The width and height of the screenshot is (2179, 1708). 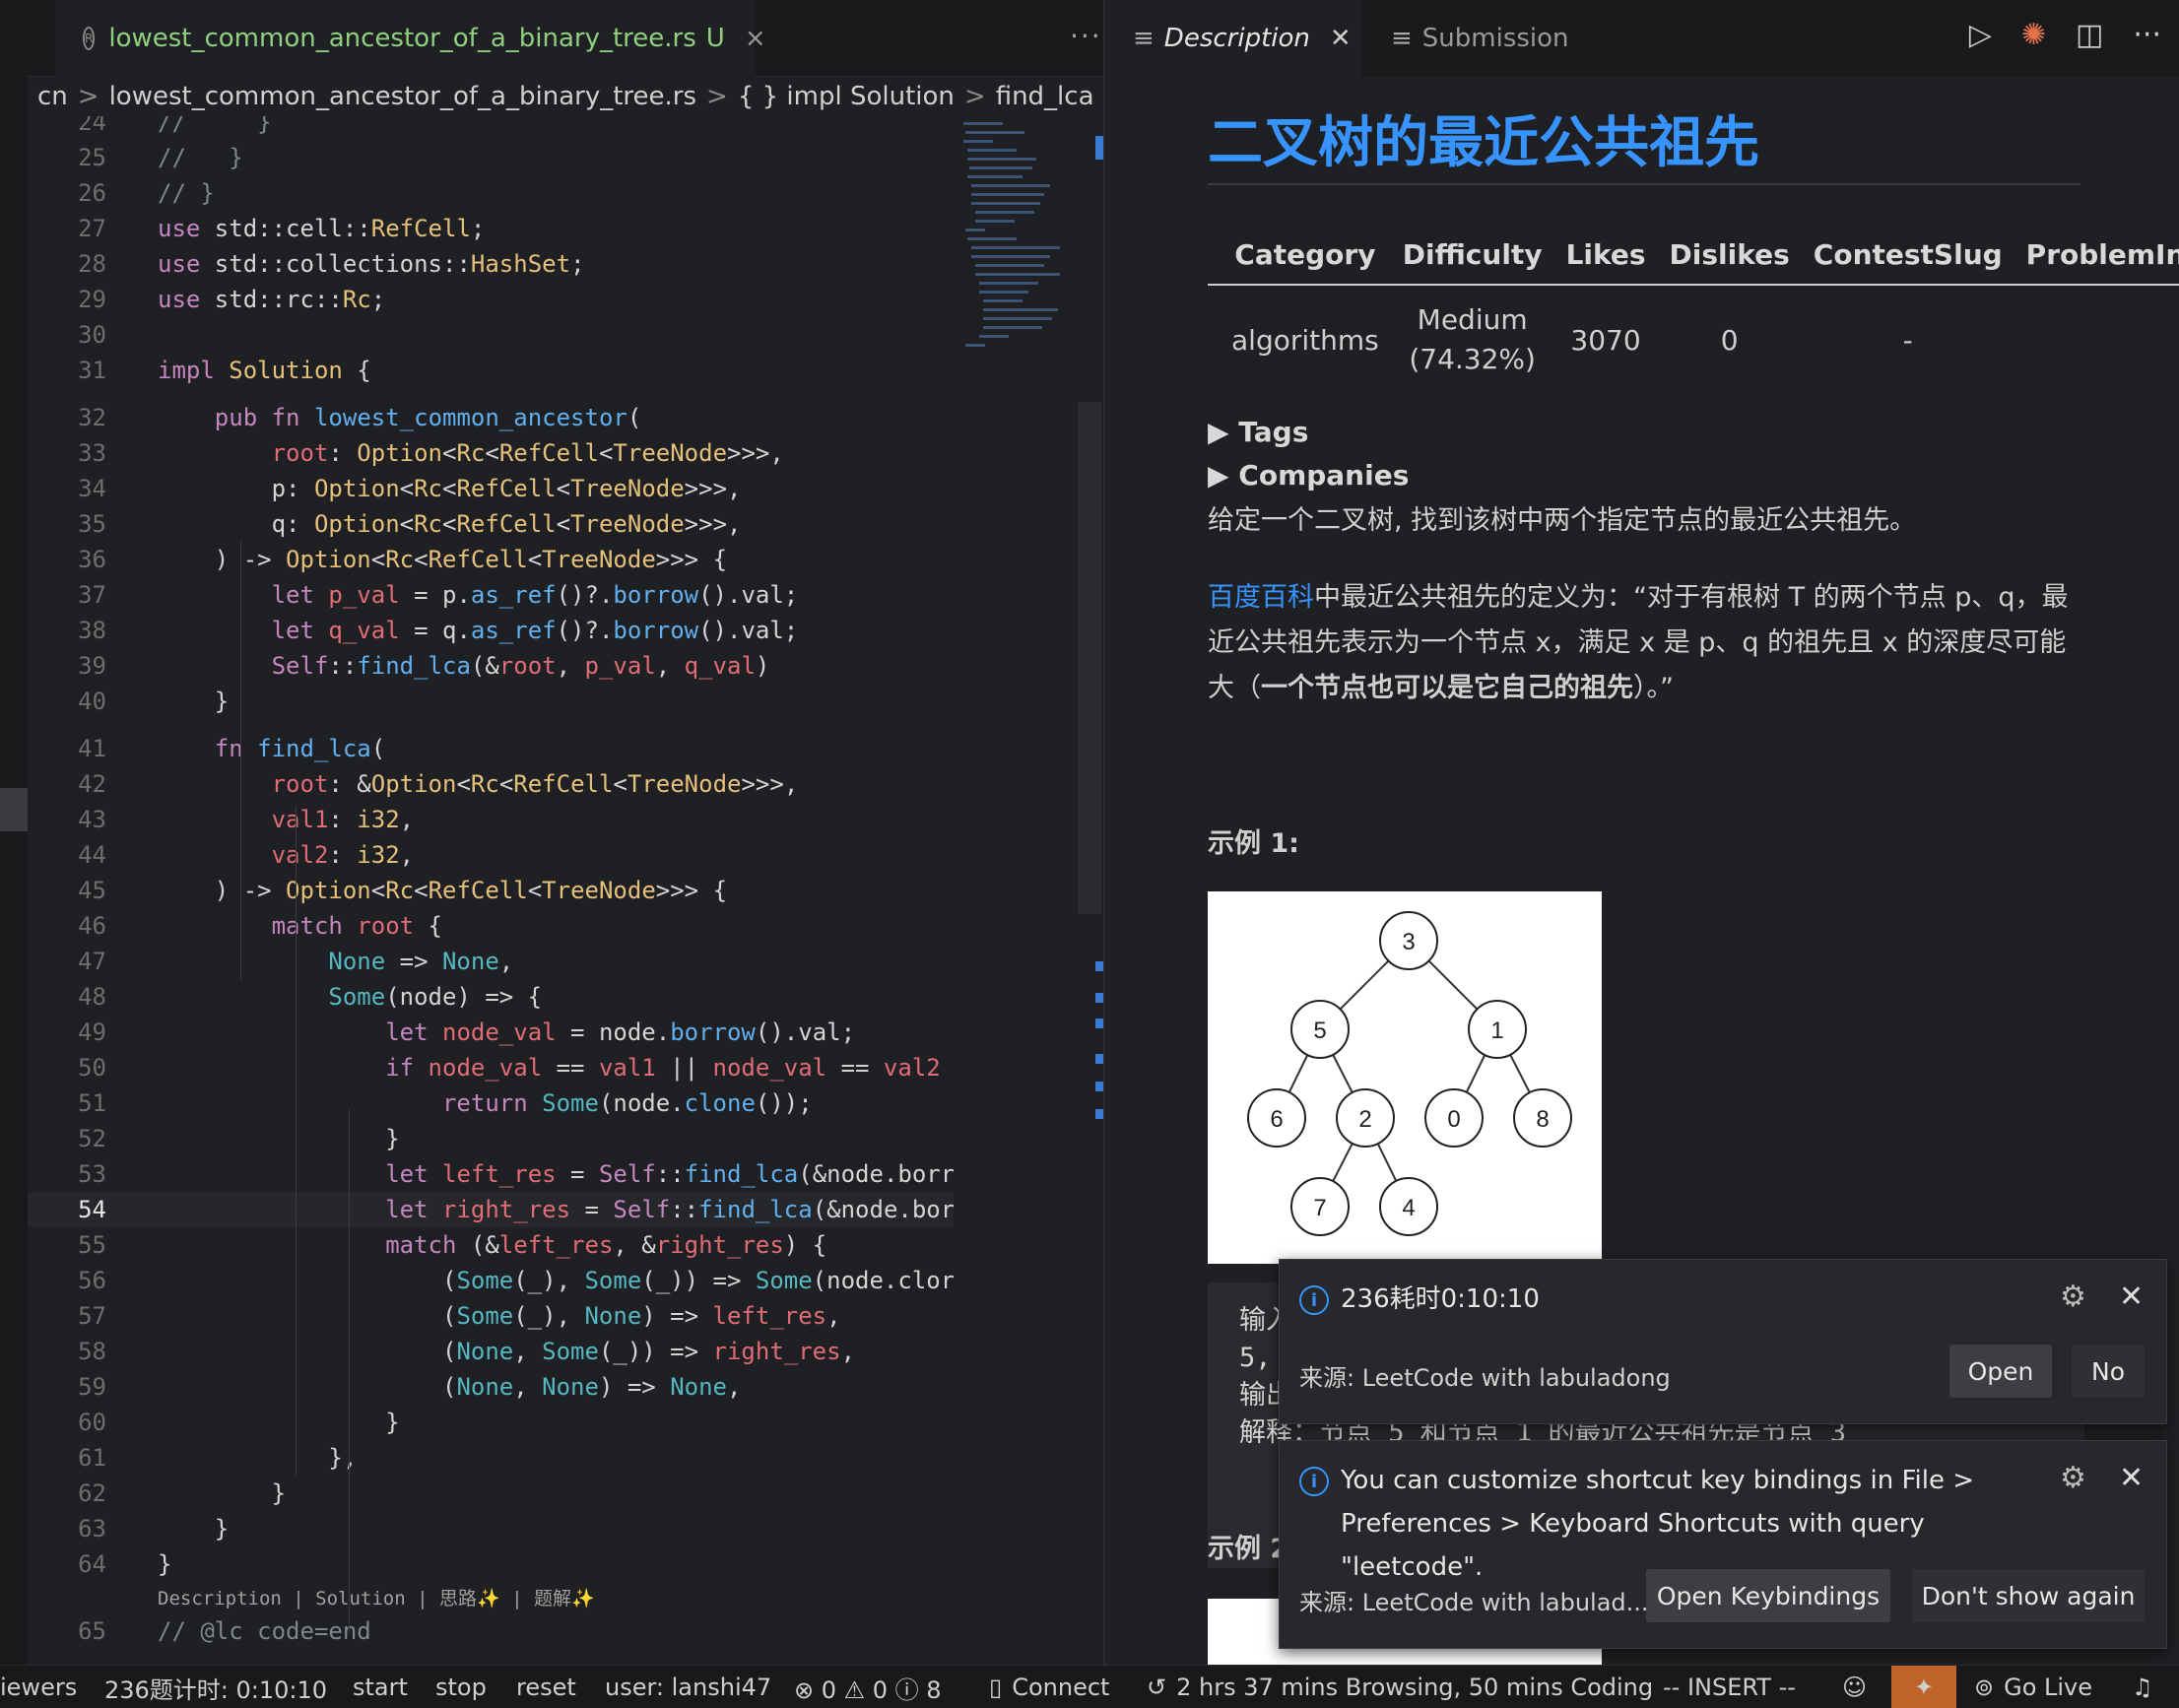 I want to click on baike-link: 百度百科, so click(x=1261, y=597).